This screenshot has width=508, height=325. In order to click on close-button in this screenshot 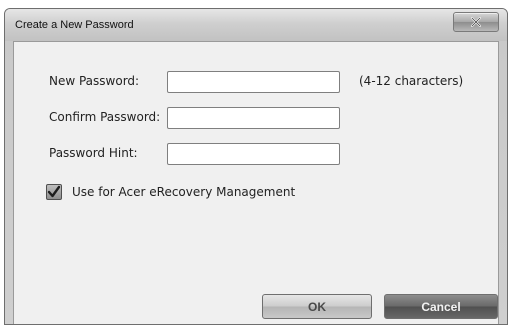, I will do `click(476, 22)`.